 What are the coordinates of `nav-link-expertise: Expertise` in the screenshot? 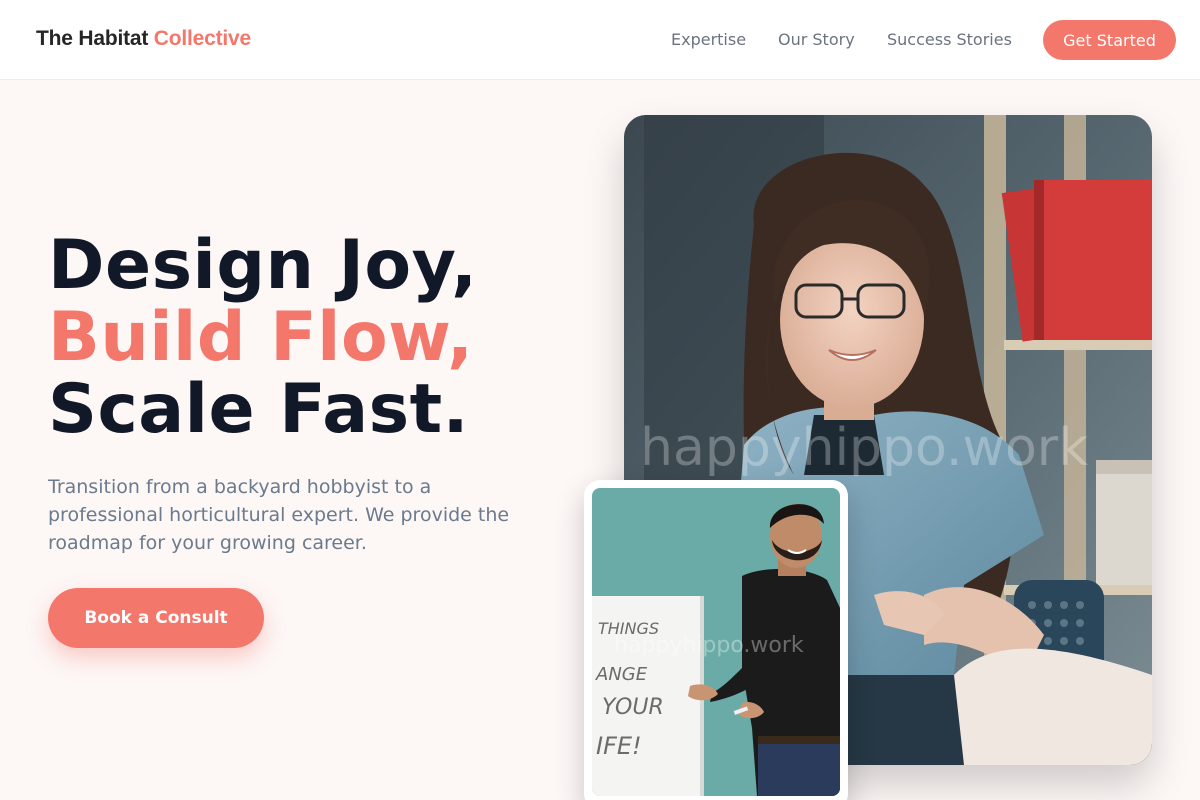 It's located at (708, 39).